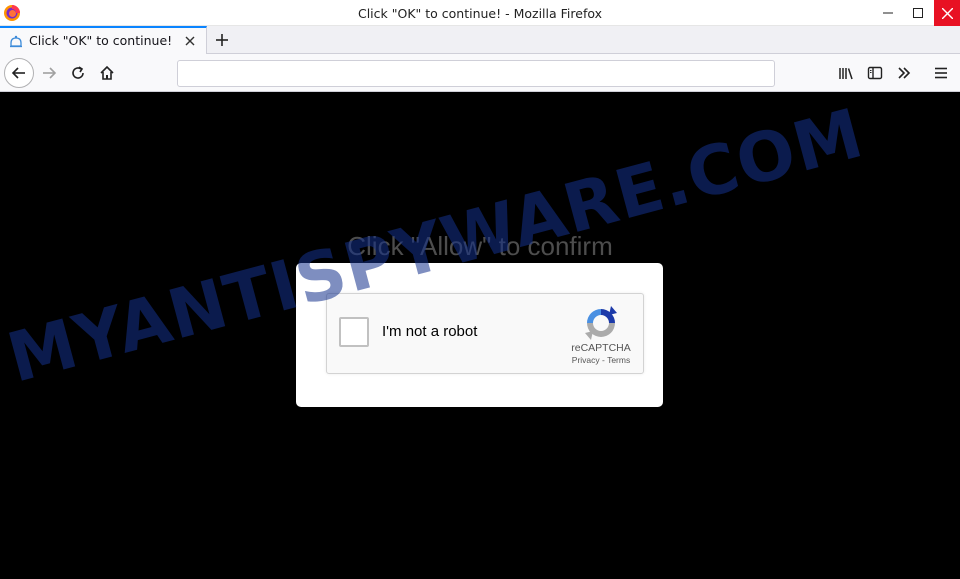 This screenshot has width=960, height=579. I want to click on library-icon, so click(846, 74).